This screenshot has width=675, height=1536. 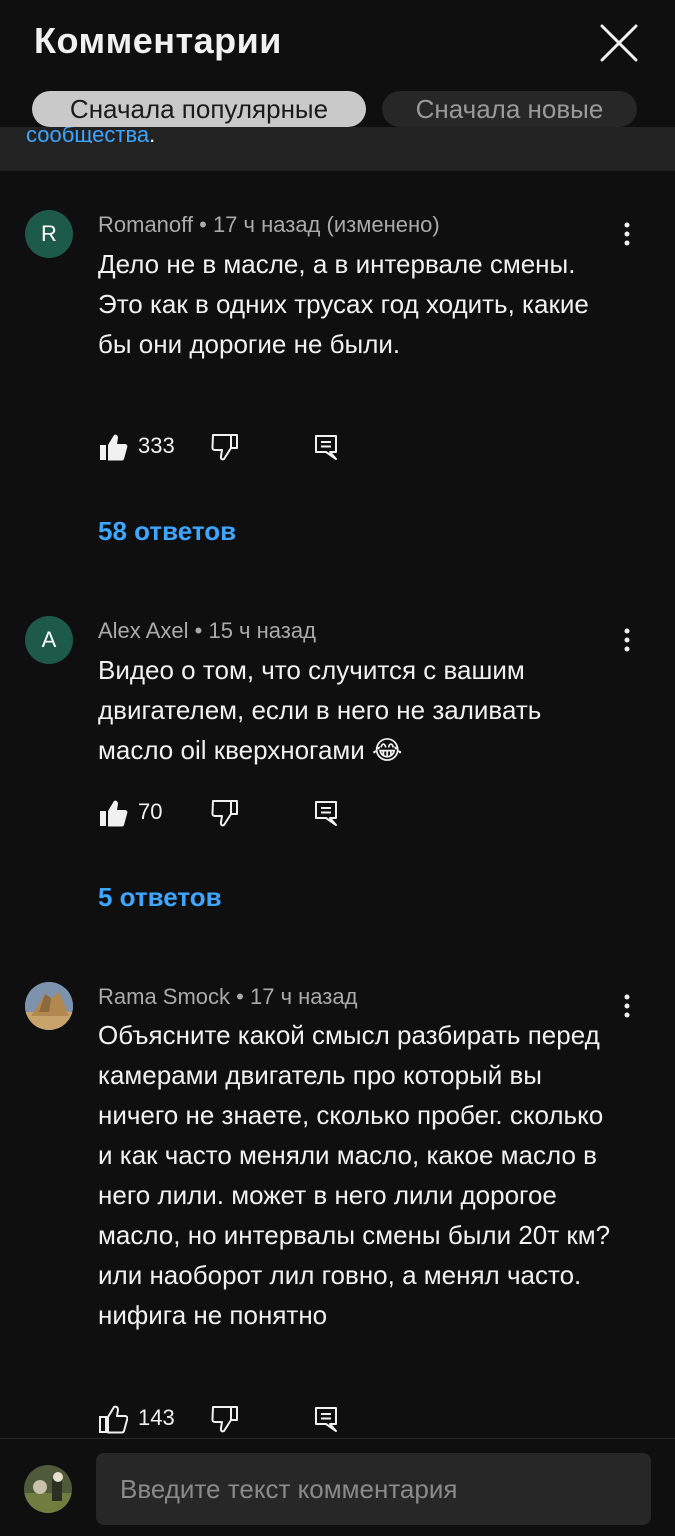 I want to click on replies-link: 58 ответов, so click(x=167, y=531).